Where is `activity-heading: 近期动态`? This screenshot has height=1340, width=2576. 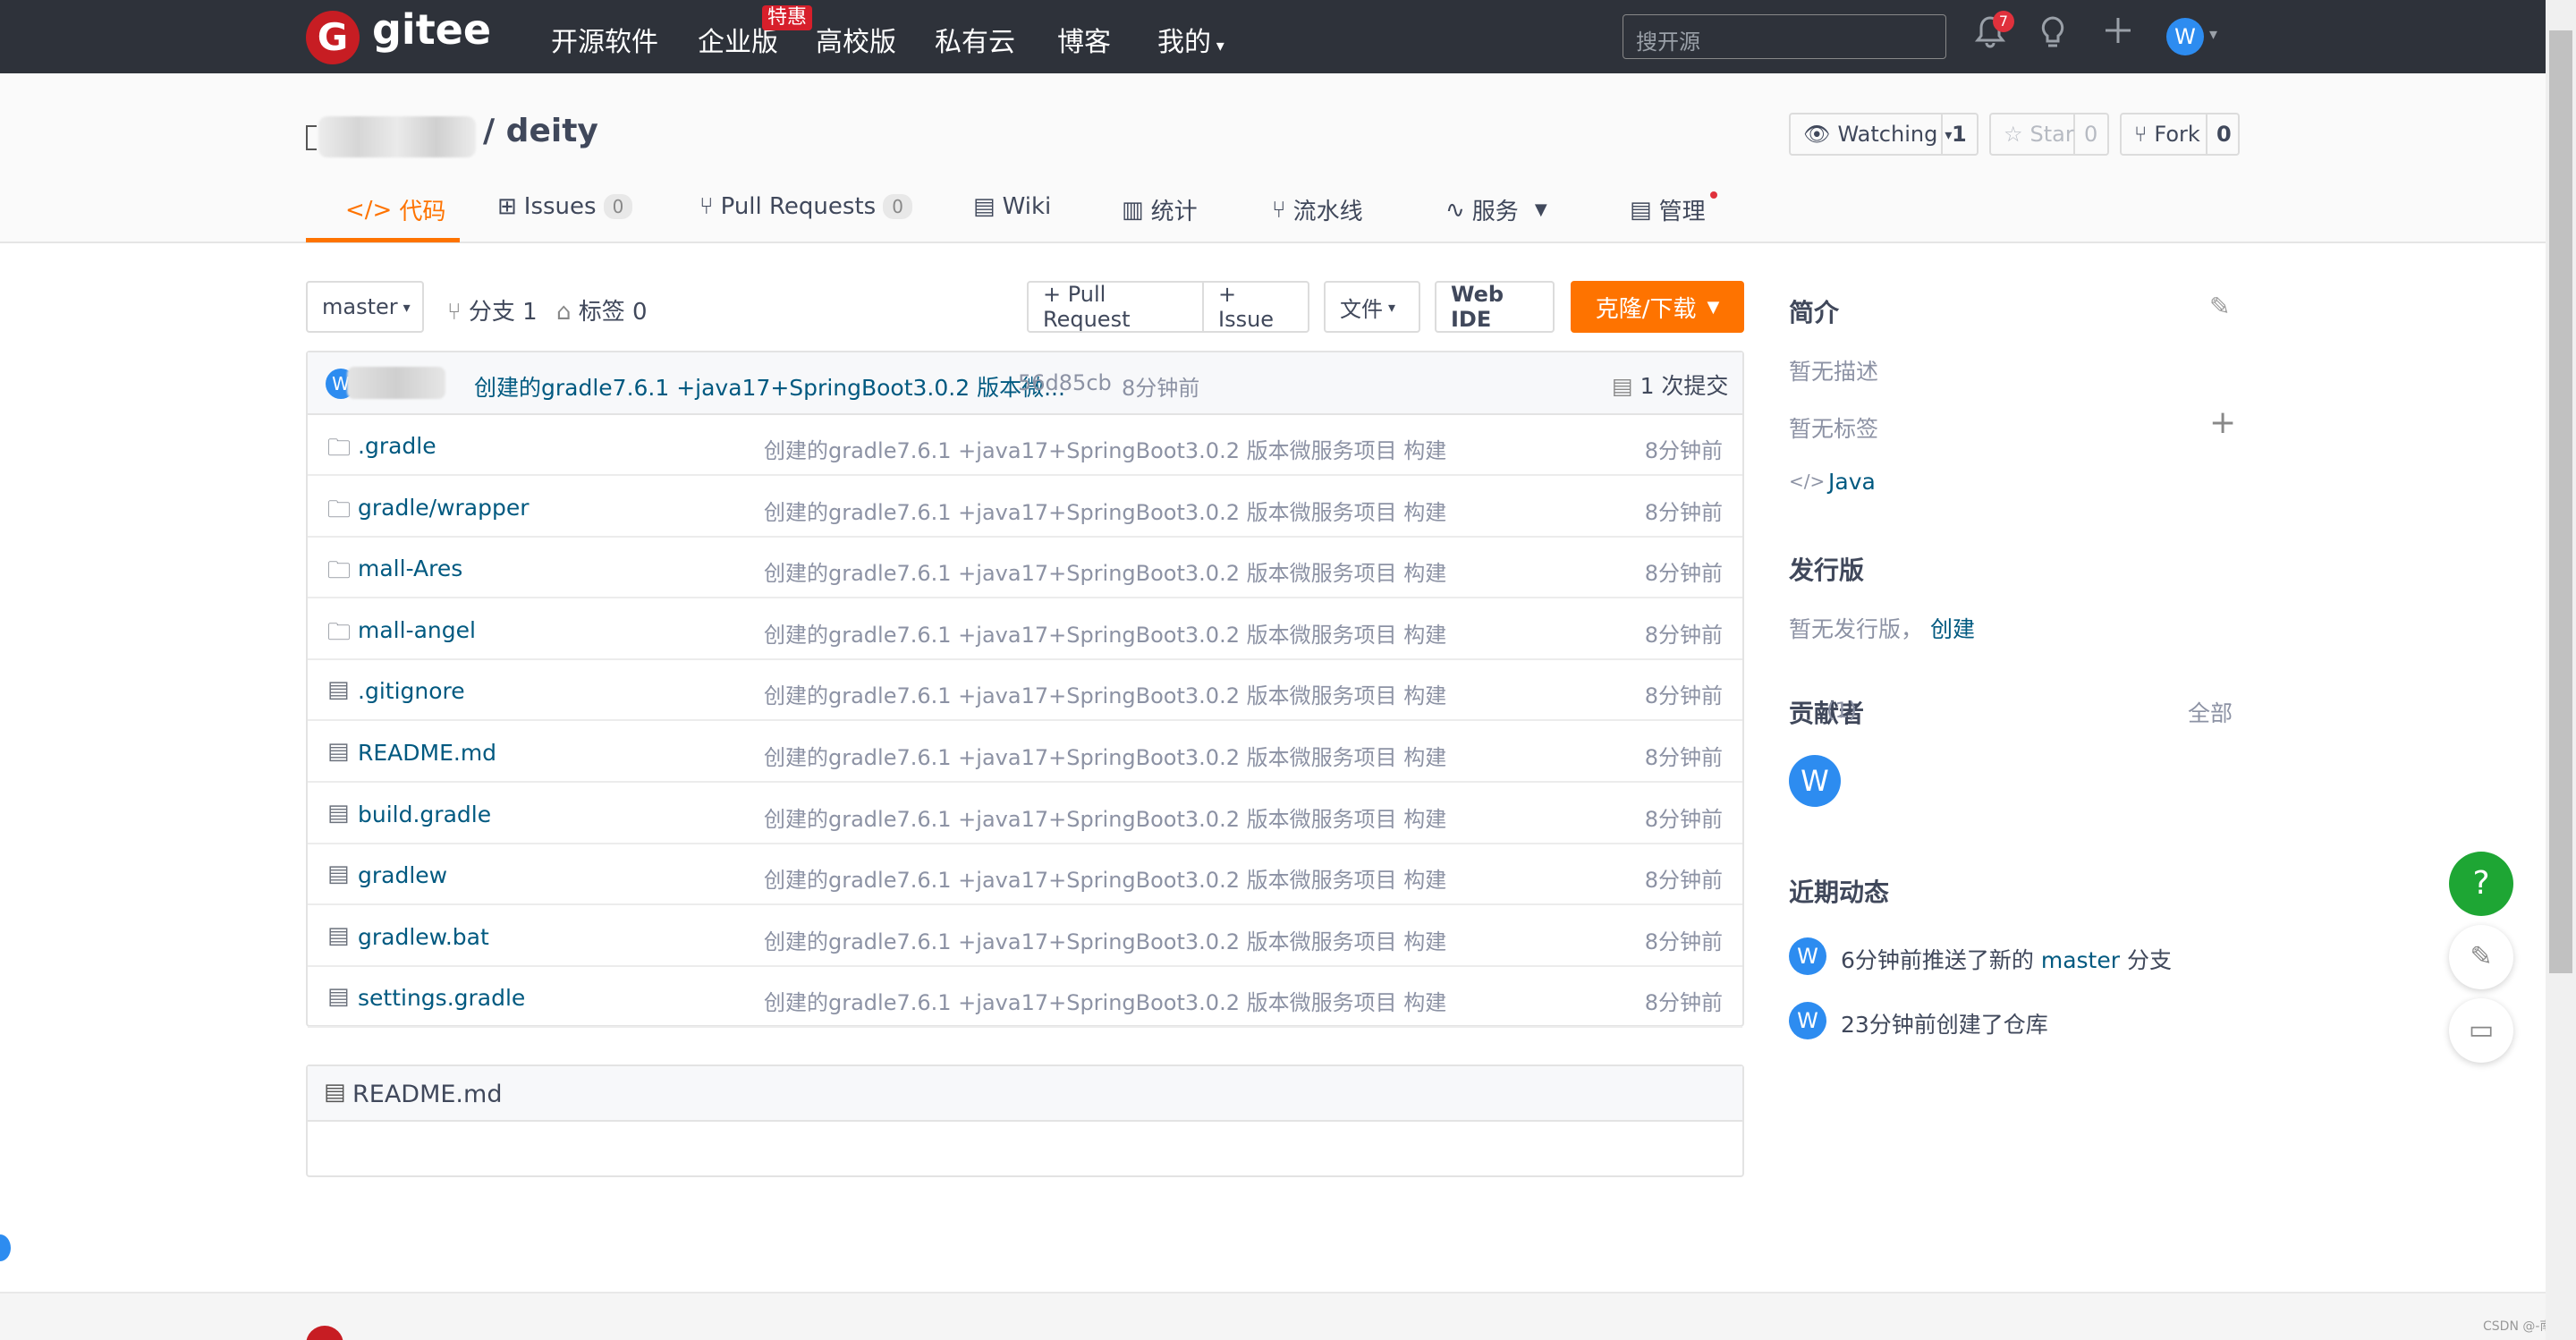 activity-heading: 近期动态 is located at coordinates (1839, 892).